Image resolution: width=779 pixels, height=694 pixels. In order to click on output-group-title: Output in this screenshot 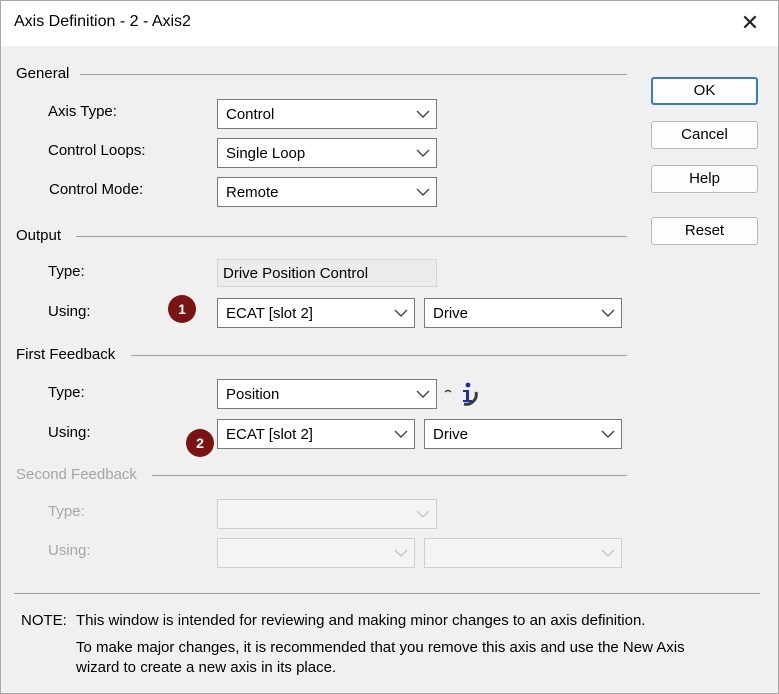, I will do `click(39, 235)`.